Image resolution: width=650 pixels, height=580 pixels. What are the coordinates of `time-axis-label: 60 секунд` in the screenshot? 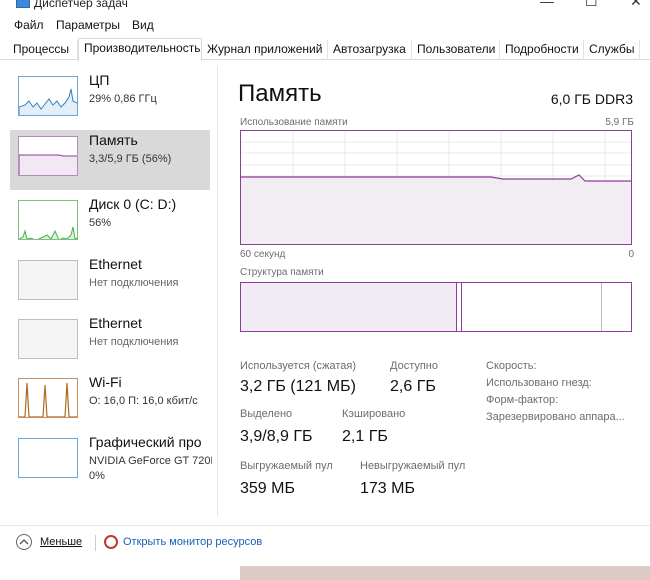 It's located at (263, 254).